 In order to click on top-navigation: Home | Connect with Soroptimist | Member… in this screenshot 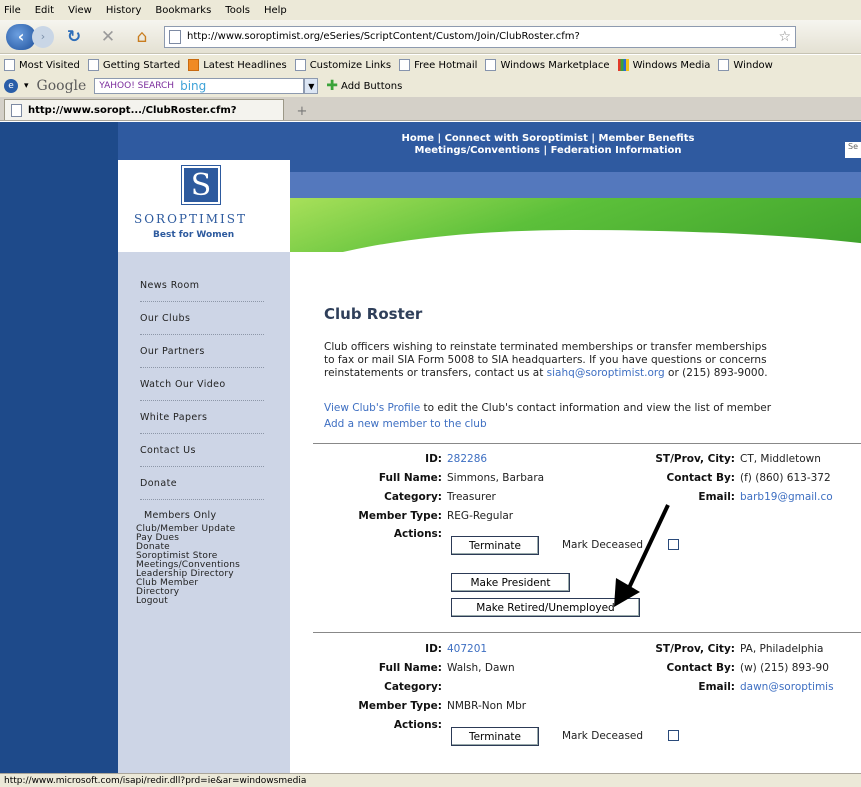, I will do `click(548, 145)`.